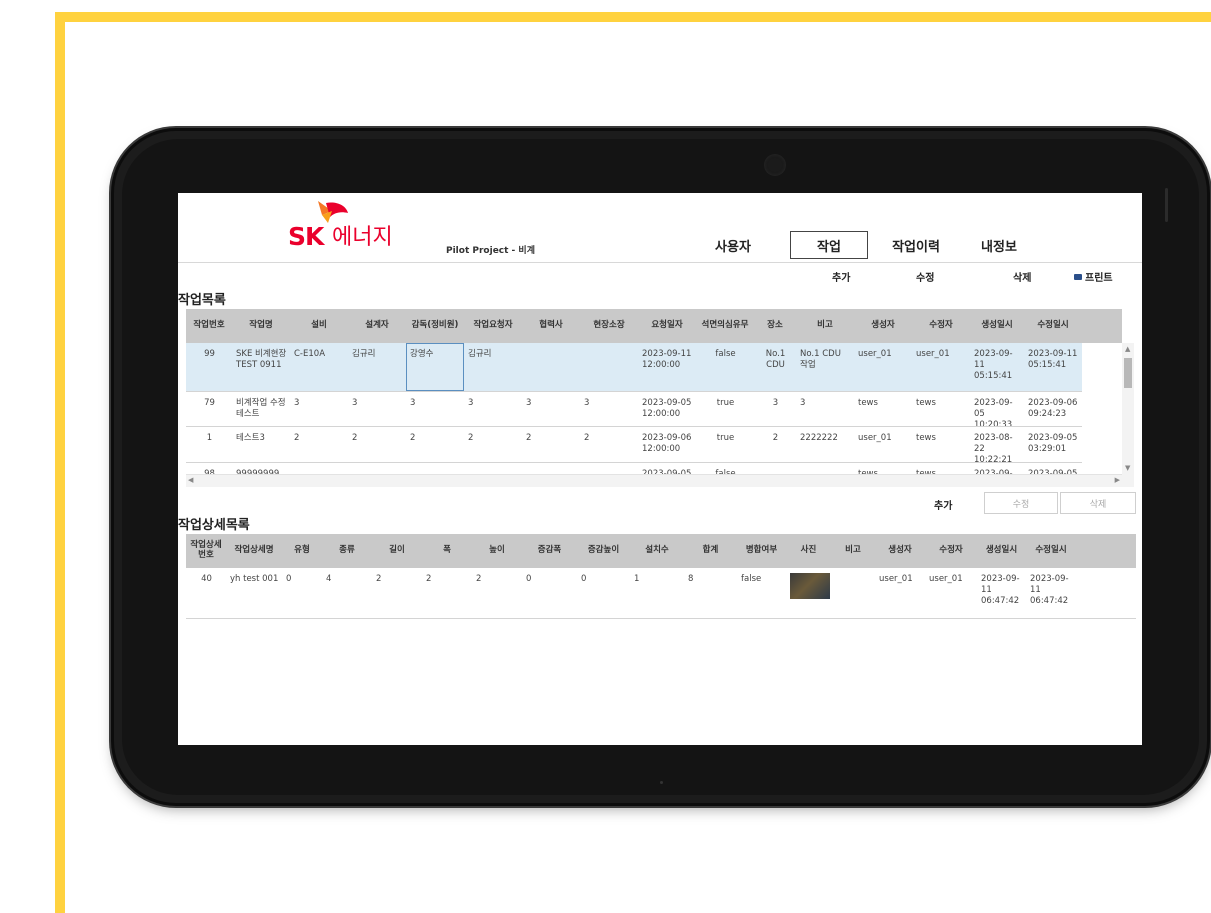 The image size is (1211, 913). What do you see at coordinates (377, 468) in the screenshot?
I see `work-cell-designer` at bounding box center [377, 468].